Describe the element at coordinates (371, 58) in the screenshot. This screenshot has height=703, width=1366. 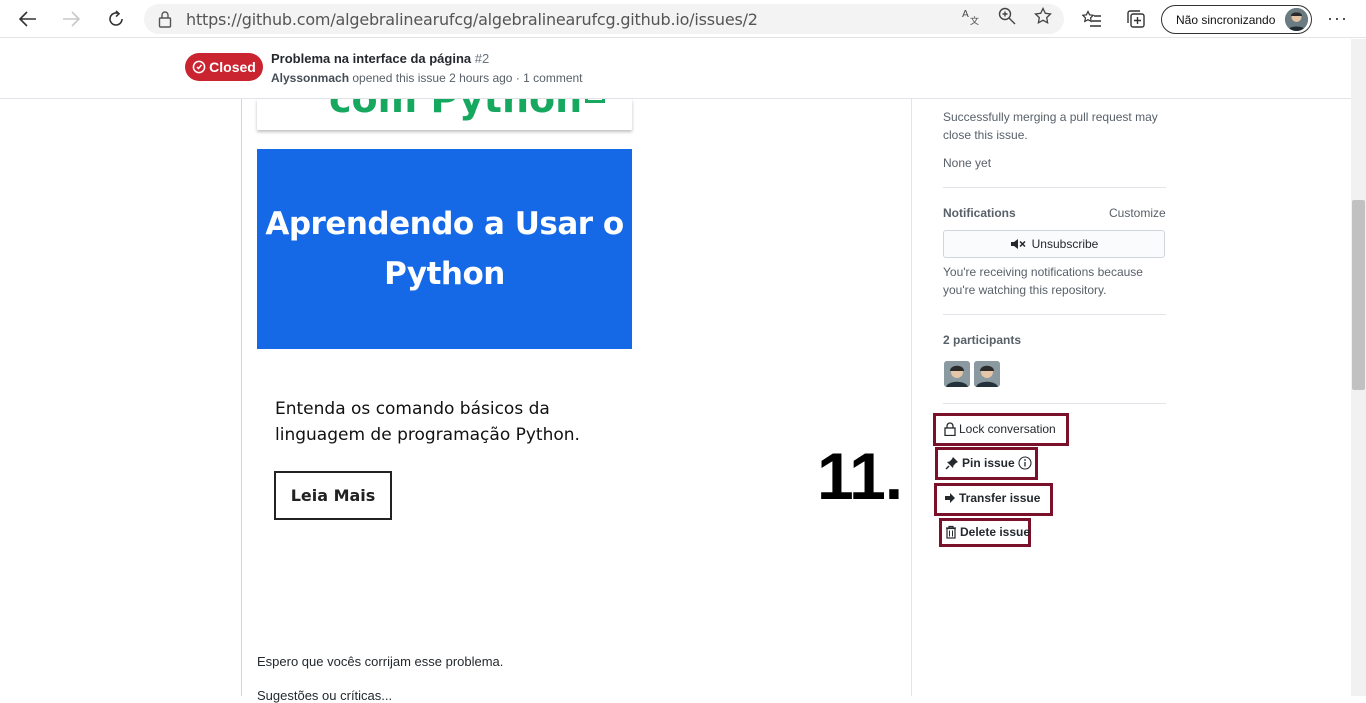
I see `issue-title-text: Problema na interface da página` at that location.